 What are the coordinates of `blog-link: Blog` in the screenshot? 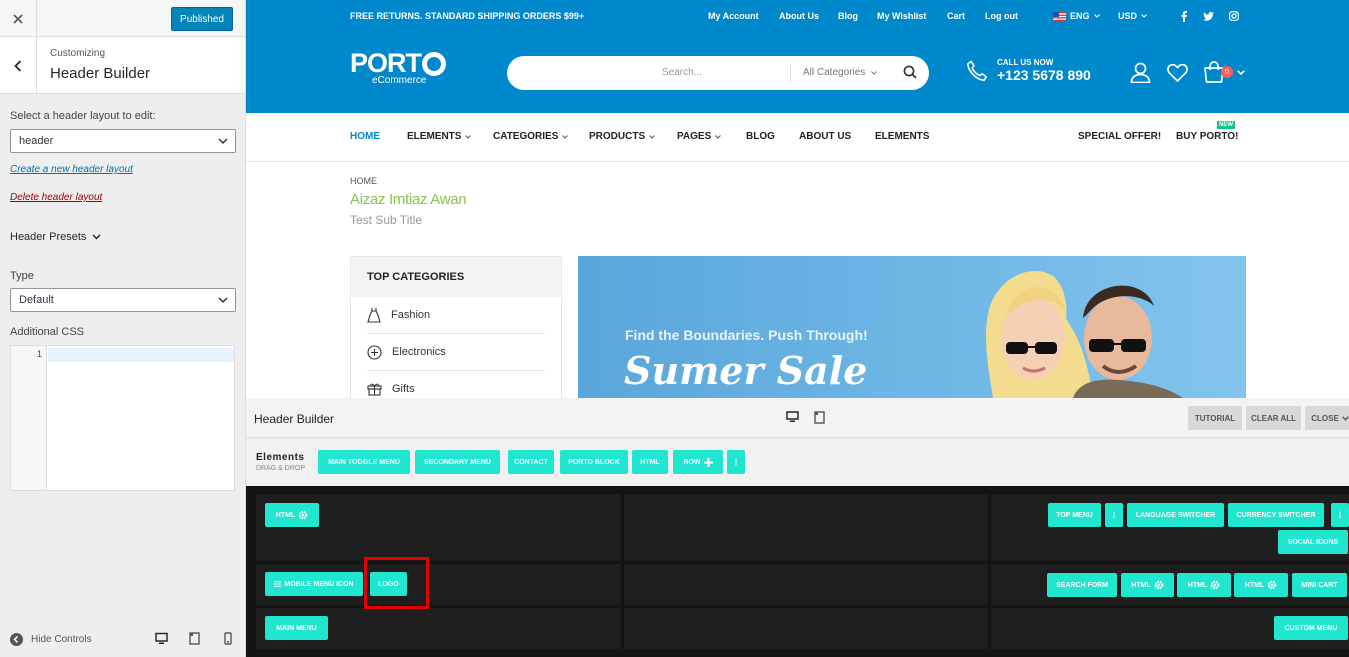 It's located at (848, 16).